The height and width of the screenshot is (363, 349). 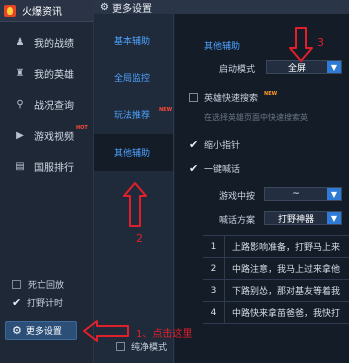 I want to click on annotation-step1-text: 1、点击这里, so click(x=164, y=334).